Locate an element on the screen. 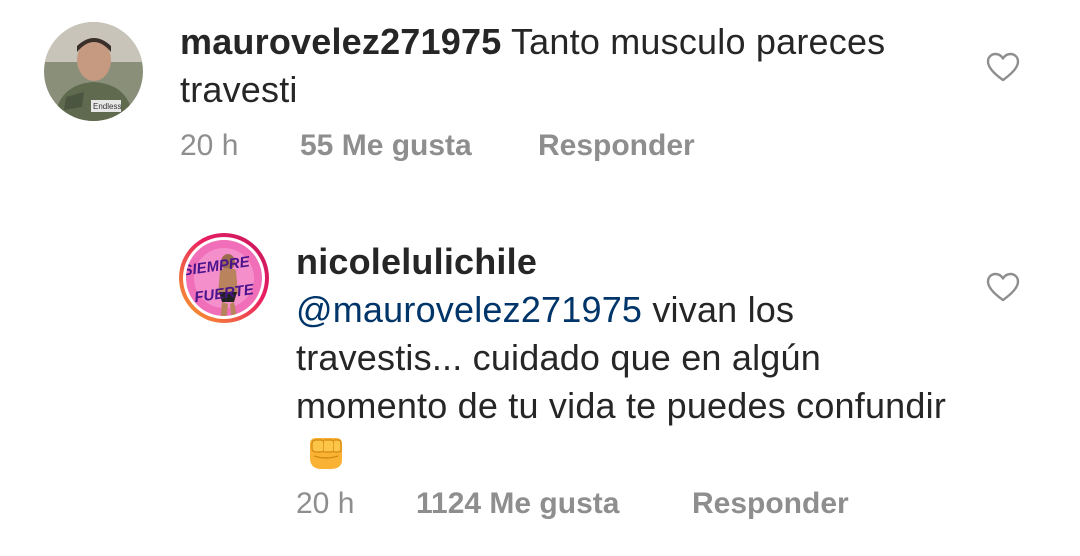  avatar-maurovelez: Endless is located at coordinates (93, 71).